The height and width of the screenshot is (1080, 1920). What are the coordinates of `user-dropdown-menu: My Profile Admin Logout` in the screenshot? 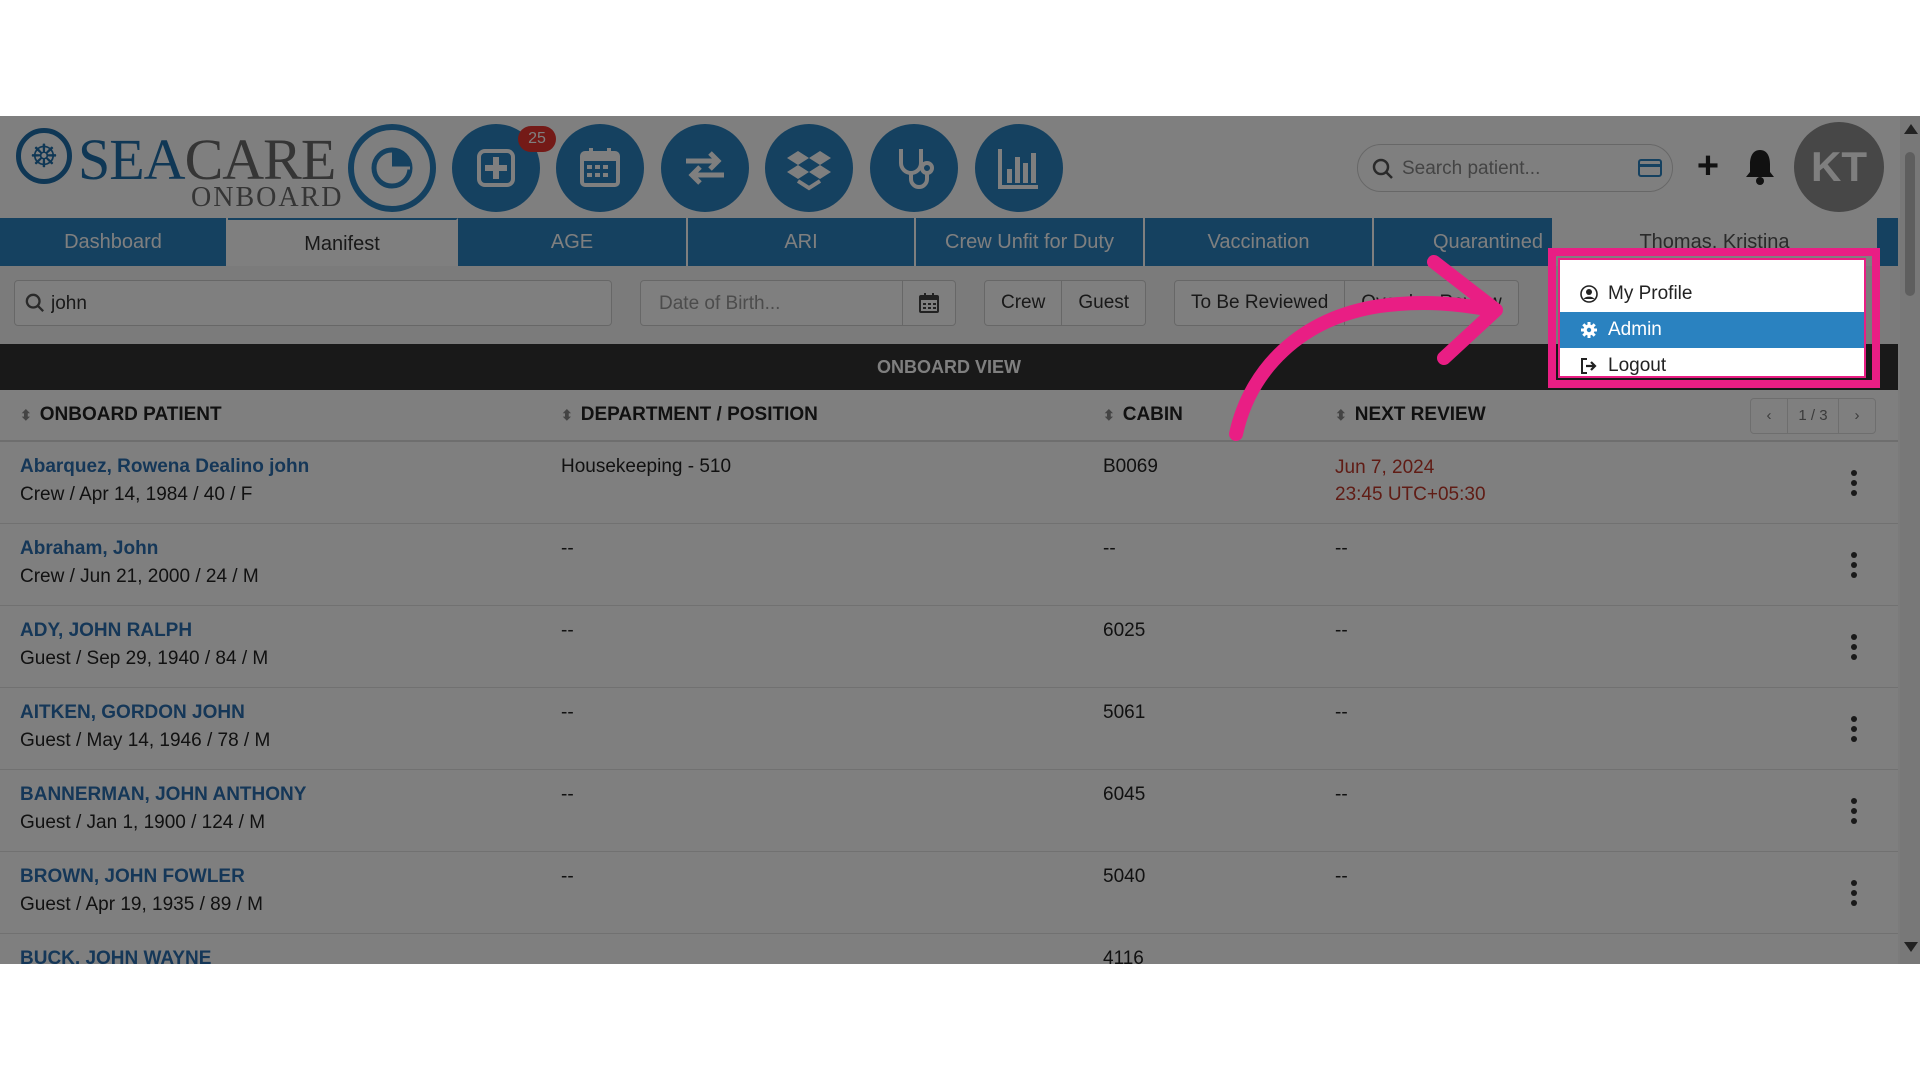 It's located at (1712, 318).